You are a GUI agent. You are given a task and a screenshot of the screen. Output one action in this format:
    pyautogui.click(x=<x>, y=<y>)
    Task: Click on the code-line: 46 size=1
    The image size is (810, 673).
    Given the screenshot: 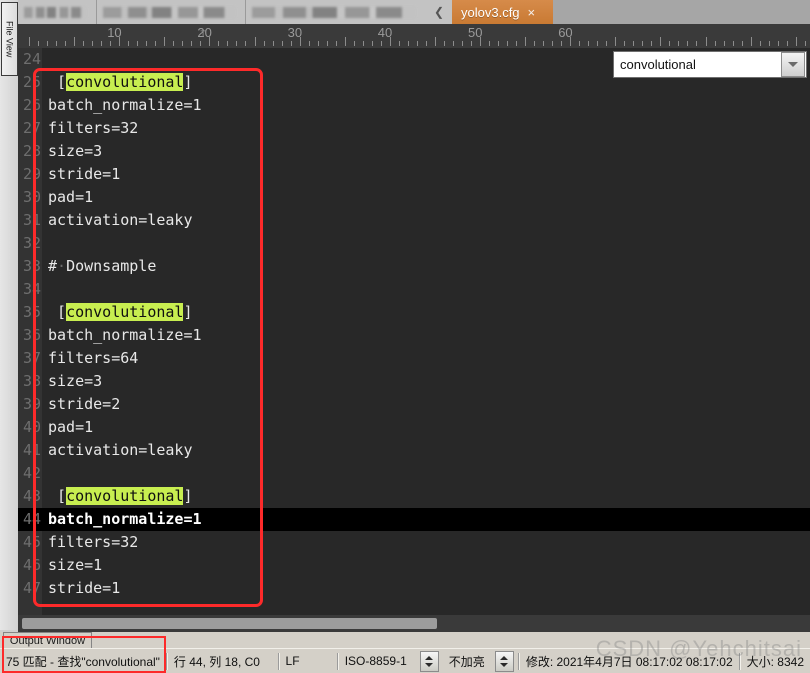 What is the action you would take?
    pyautogui.click(x=414, y=565)
    